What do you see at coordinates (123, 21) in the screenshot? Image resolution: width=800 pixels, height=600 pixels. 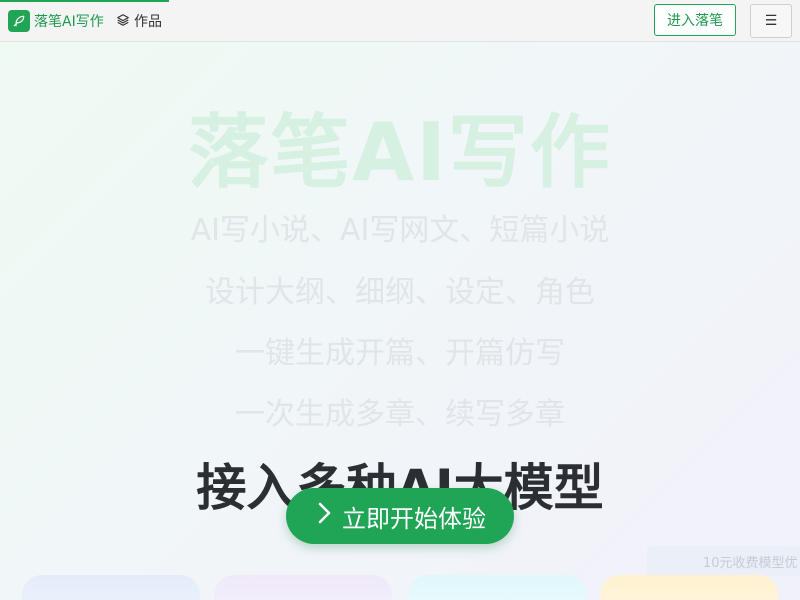 I see `layers-icon` at bounding box center [123, 21].